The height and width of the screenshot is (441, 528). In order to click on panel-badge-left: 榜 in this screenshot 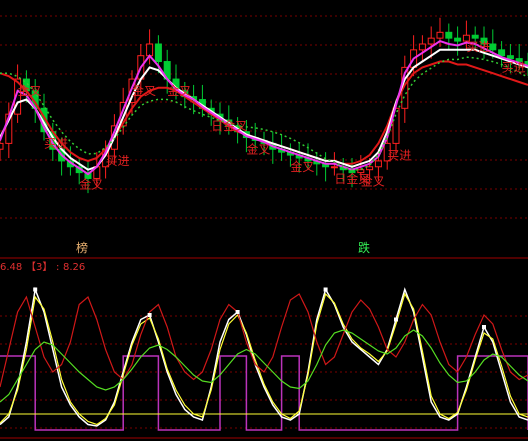, I will do `click(82, 247)`.